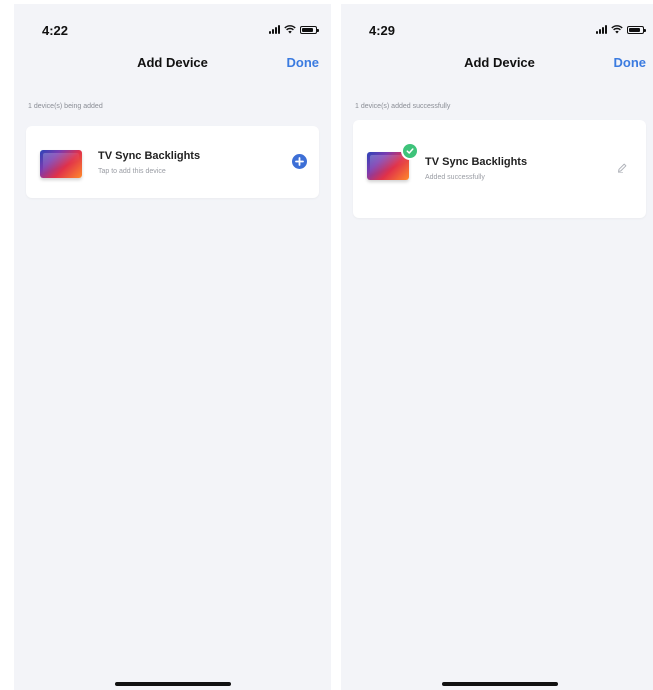 This screenshot has height=690, width=653. I want to click on edit-pencil-icon, so click(622, 168).